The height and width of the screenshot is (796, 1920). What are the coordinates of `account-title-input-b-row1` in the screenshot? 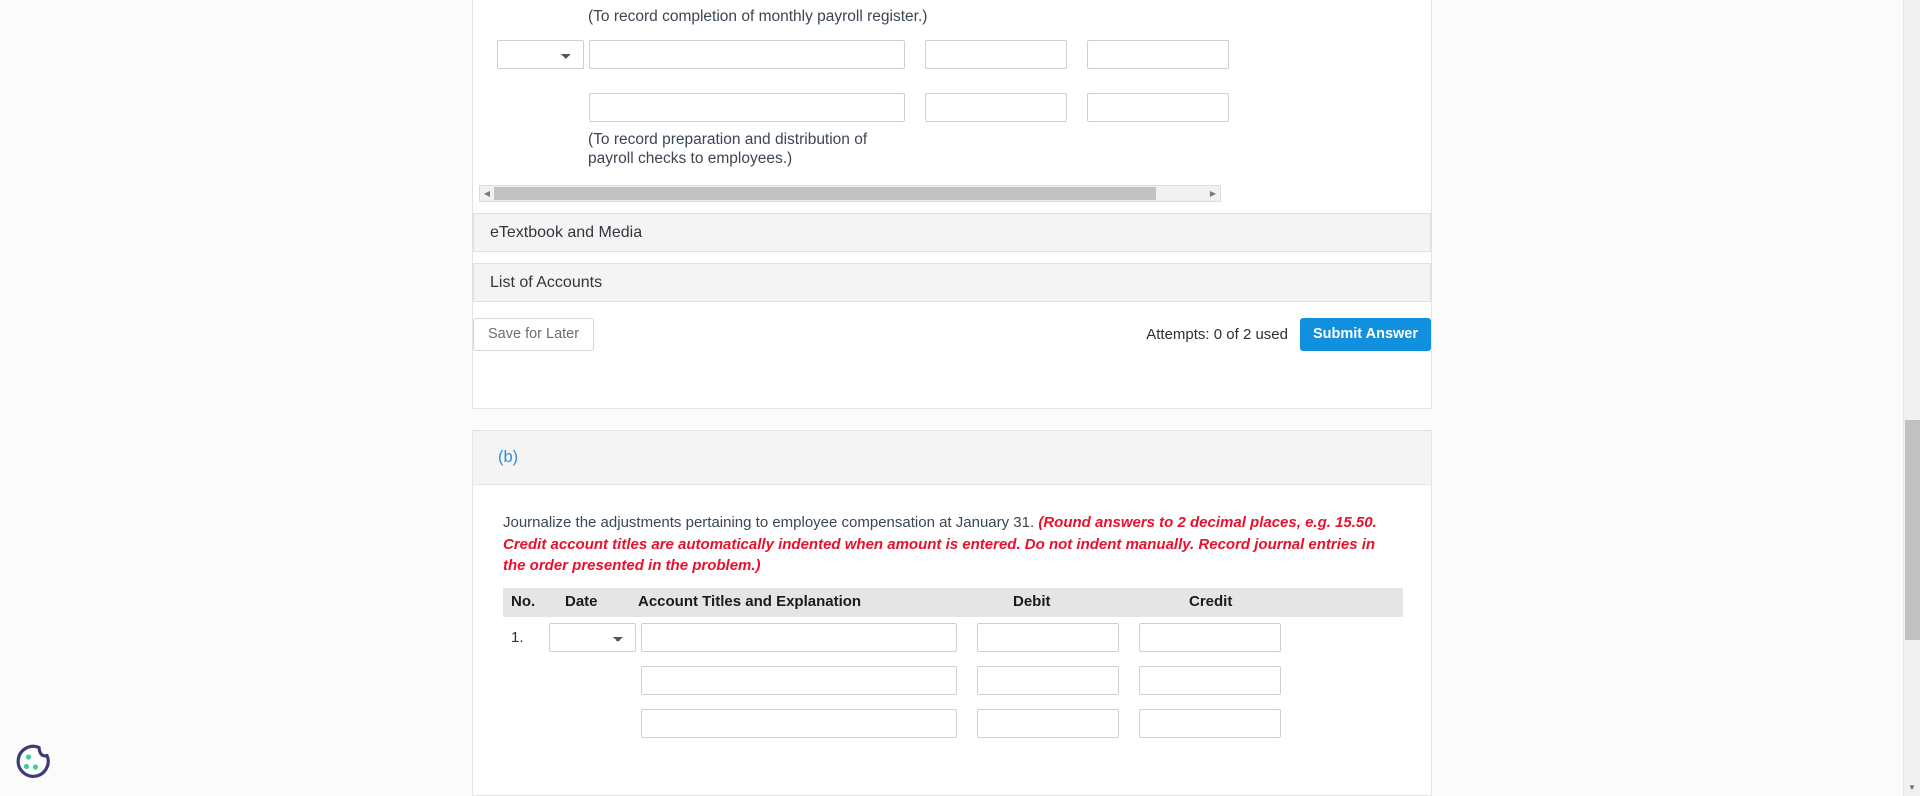 It's located at (799, 637).